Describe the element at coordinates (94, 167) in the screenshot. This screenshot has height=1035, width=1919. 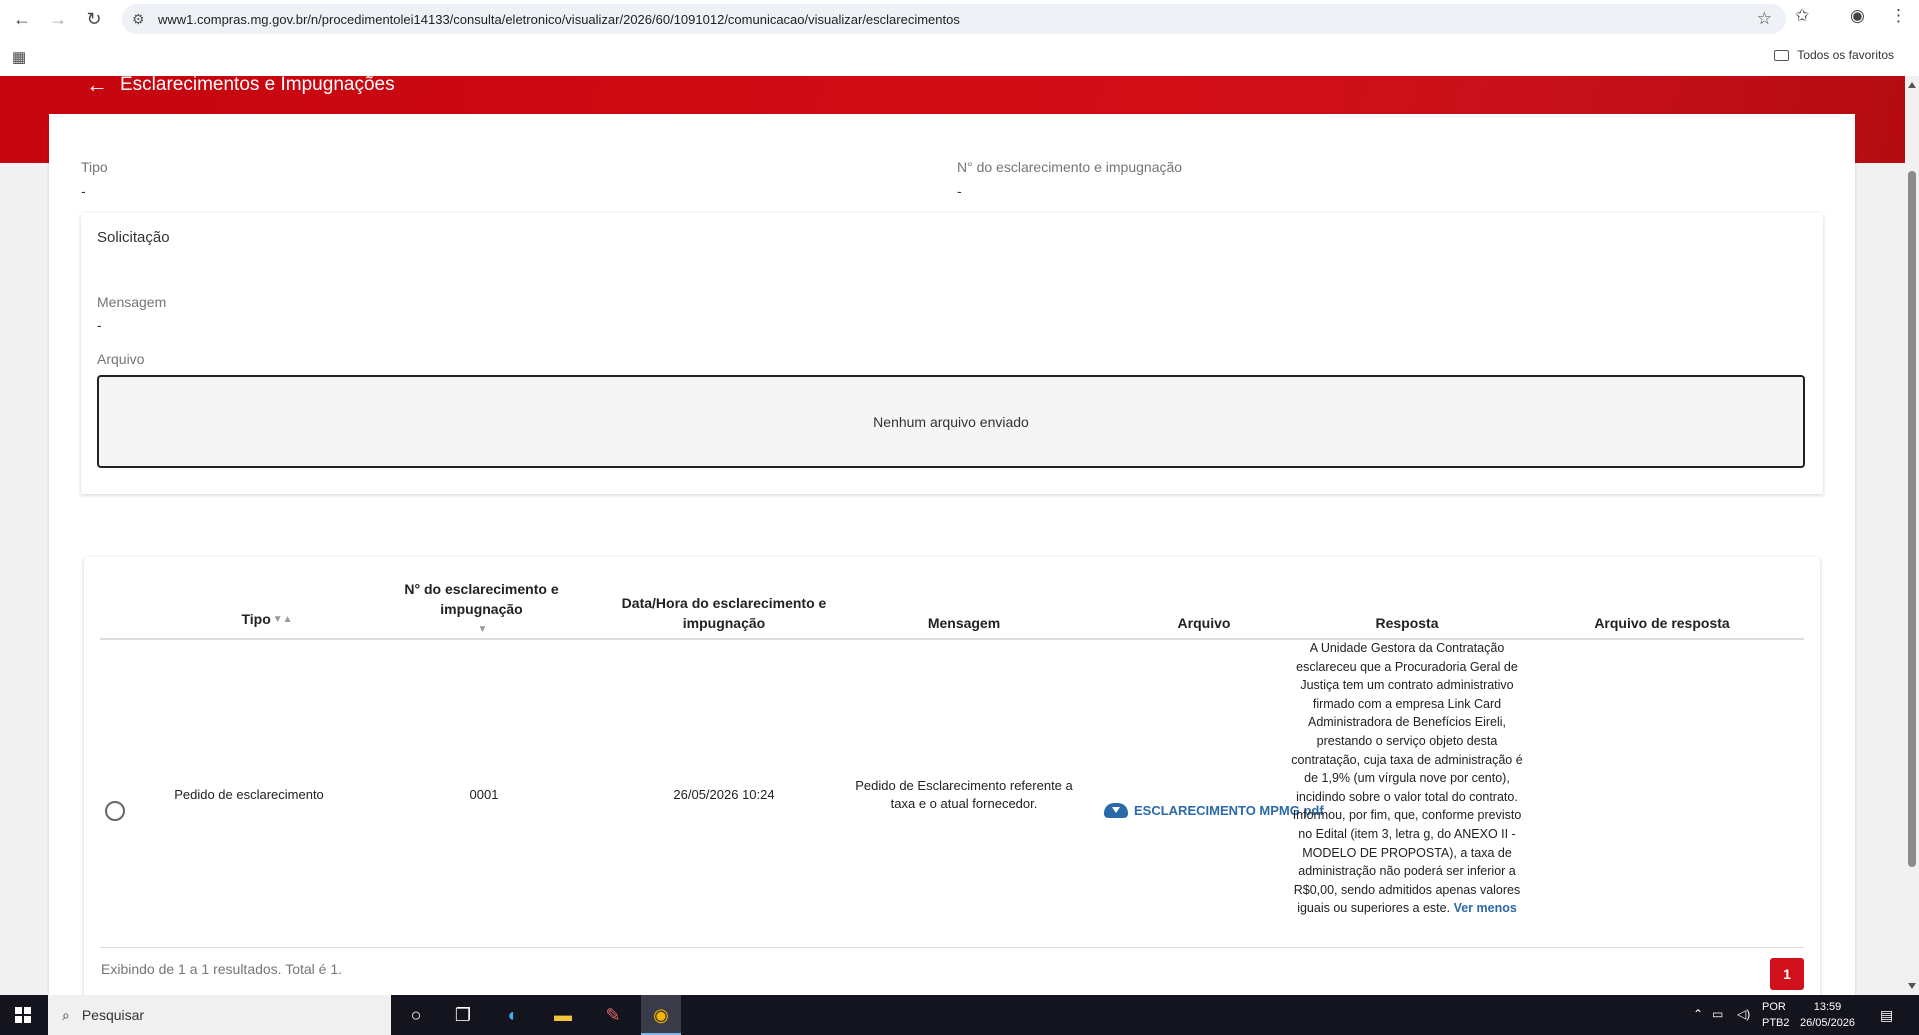
I see `tipo-label: Tipo` at that location.